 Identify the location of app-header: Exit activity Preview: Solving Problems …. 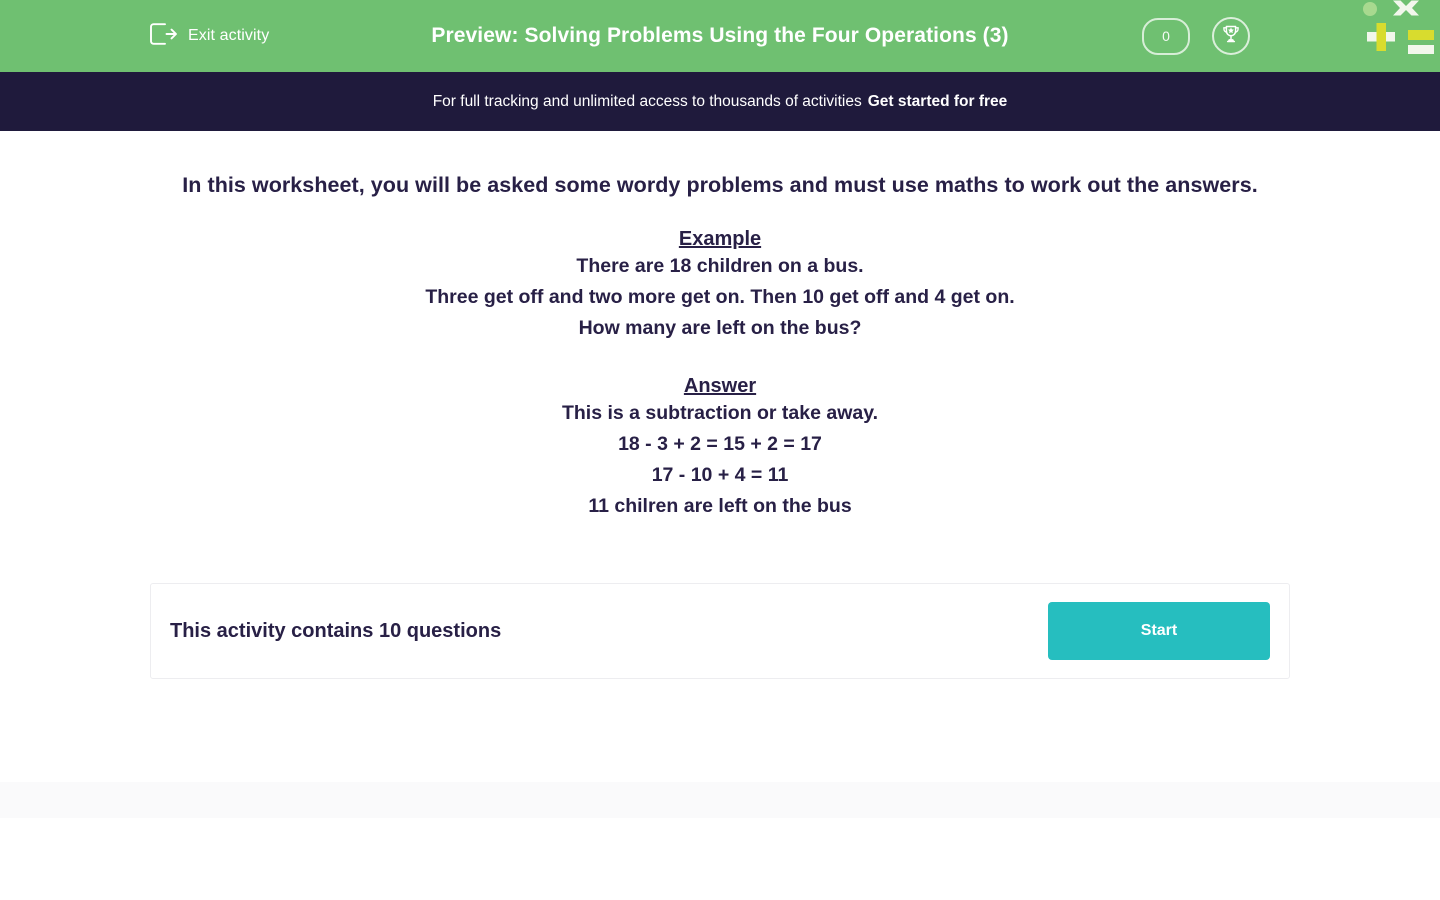
(720, 36).